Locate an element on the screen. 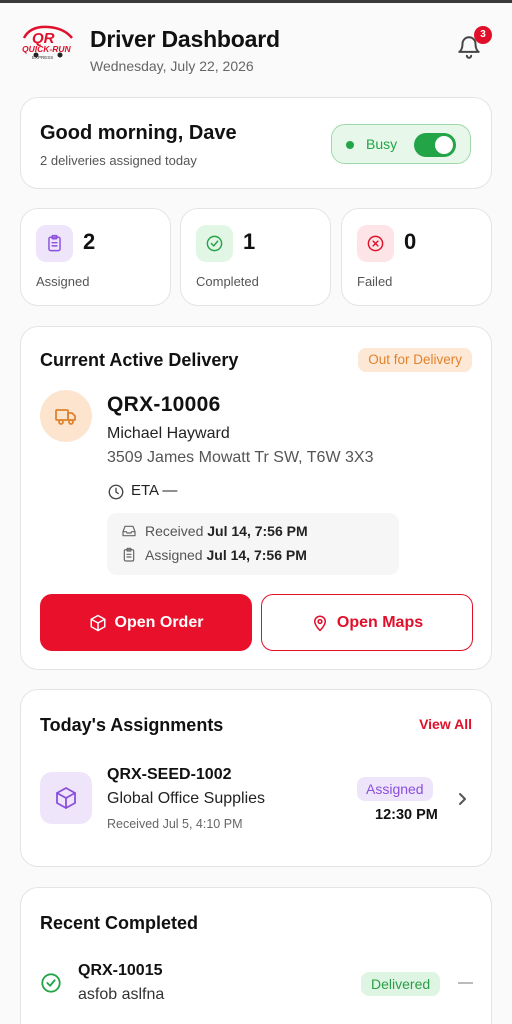 The height and width of the screenshot is (1024, 512). eta-text: ETA — is located at coordinates (154, 490).